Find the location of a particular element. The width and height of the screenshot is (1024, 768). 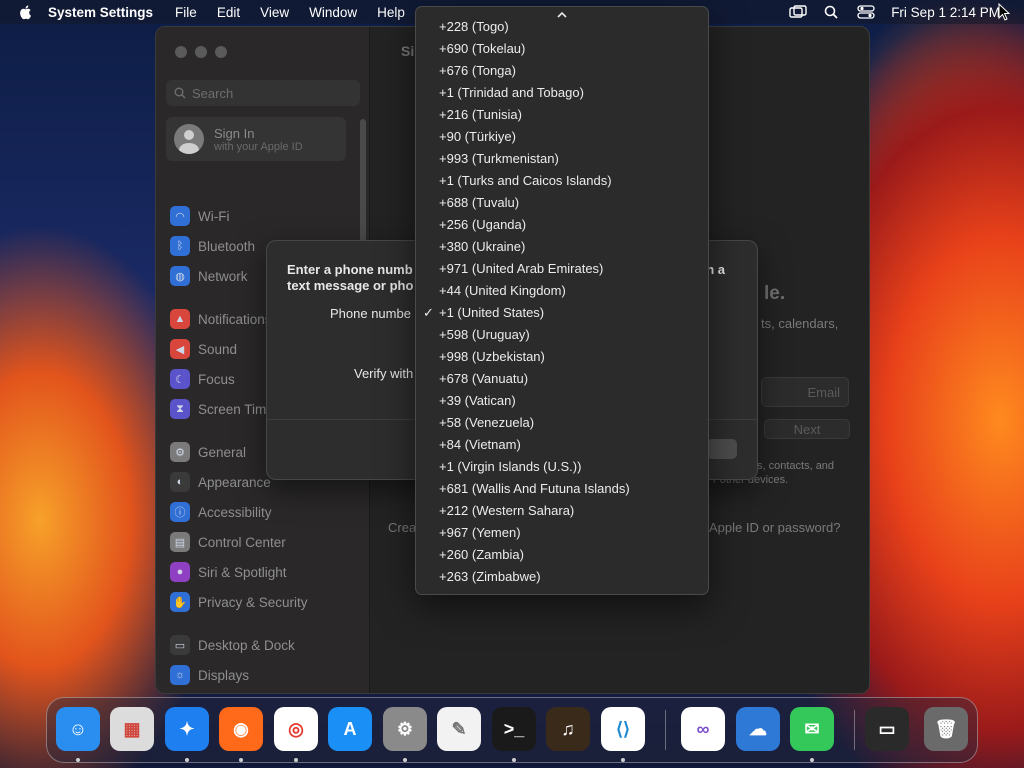

country-code-option: +971 (United Arab Emirates) is located at coordinates (562, 269).